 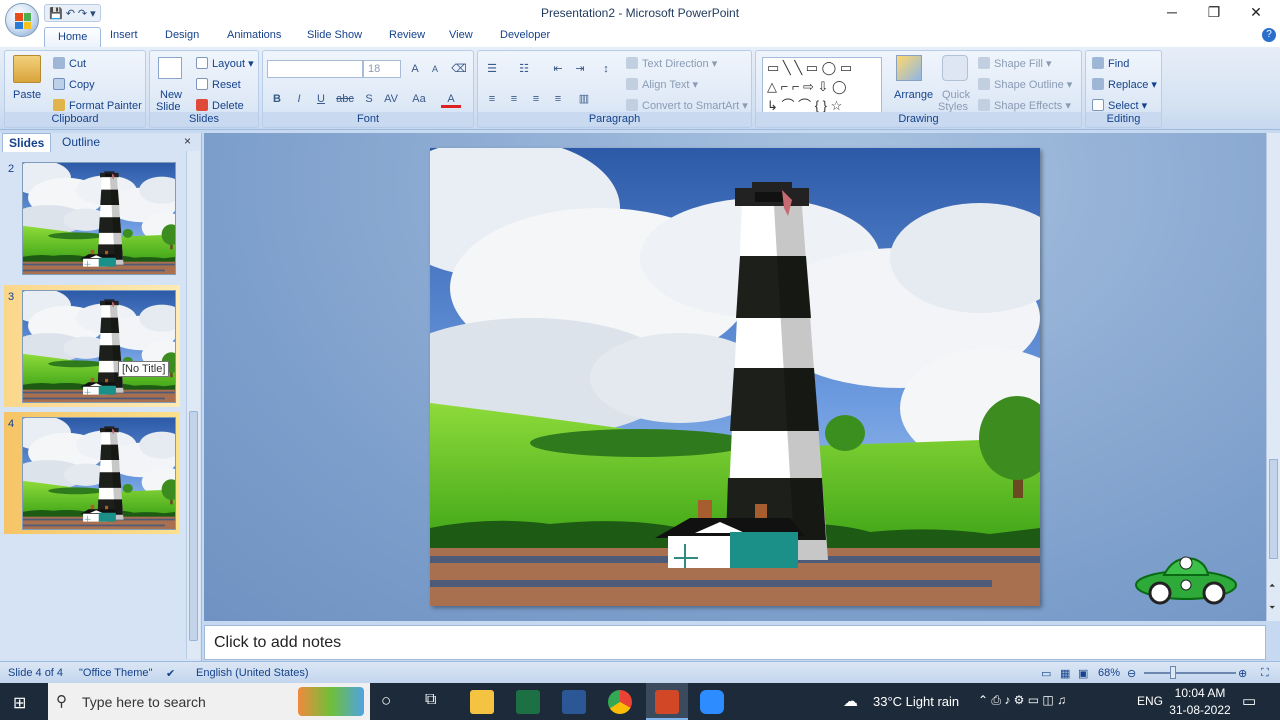 I want to click on next-slide-icon: ⏷, so click(x=1272, y=608).